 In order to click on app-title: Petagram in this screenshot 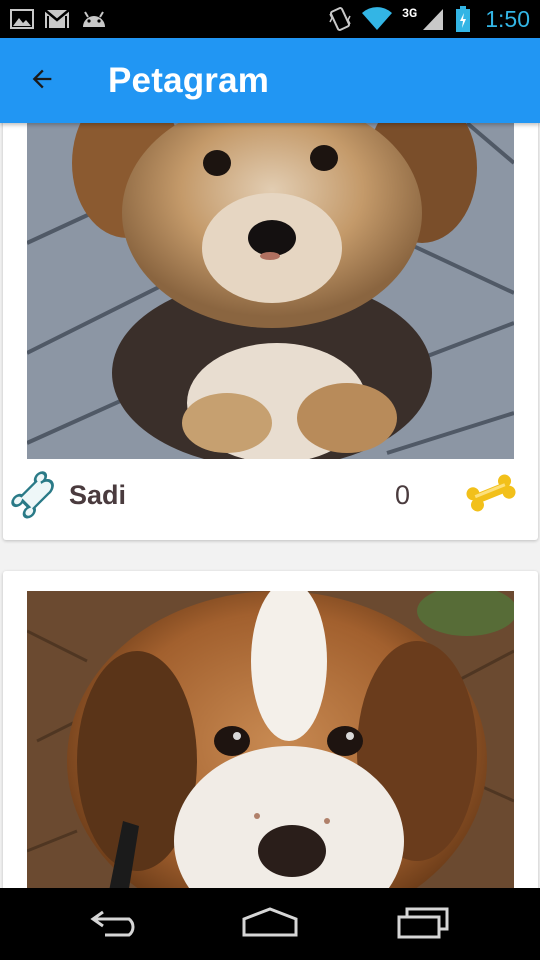, I will do `click(189, 80)`.